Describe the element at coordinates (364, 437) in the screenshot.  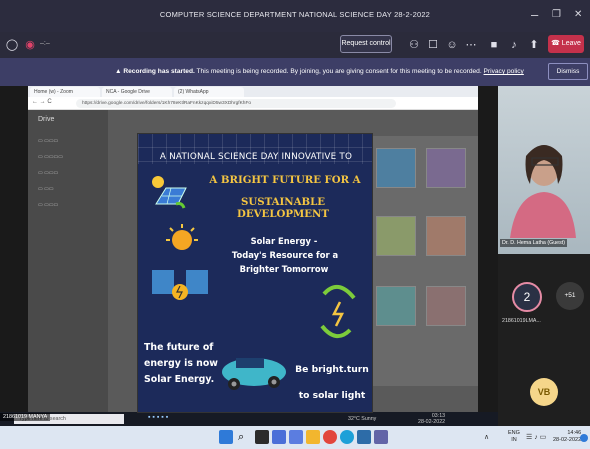
I see `store-icon` at that location.